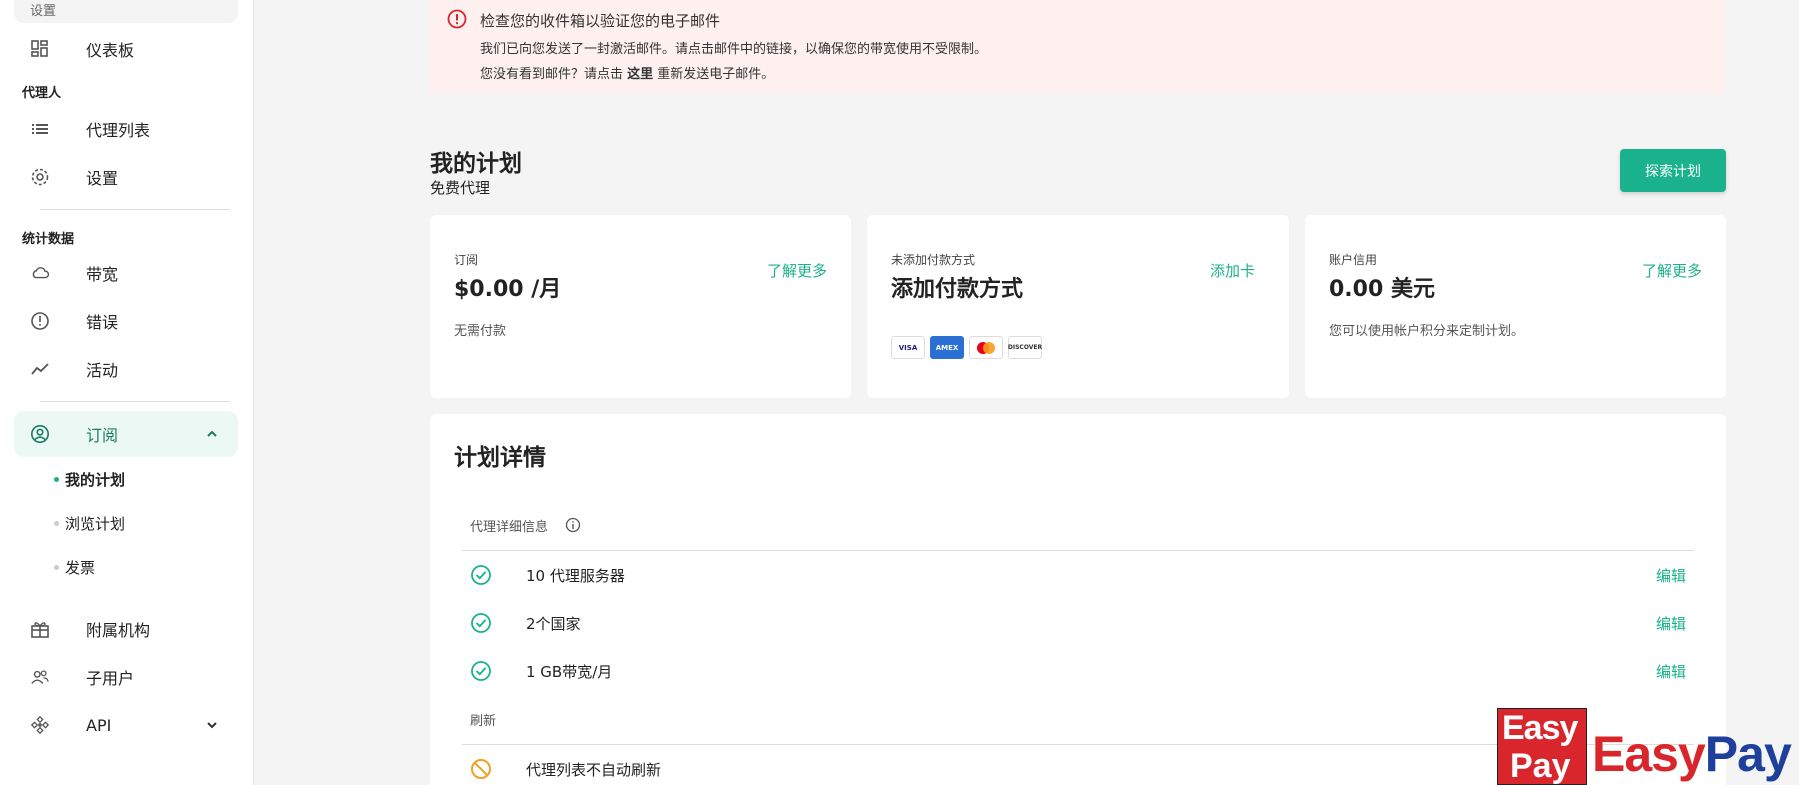 This screenshot has height=785, width=1799. Describe the element at coordinates (481, 769) in the screenshot. I see `blocked-icon` at that location.